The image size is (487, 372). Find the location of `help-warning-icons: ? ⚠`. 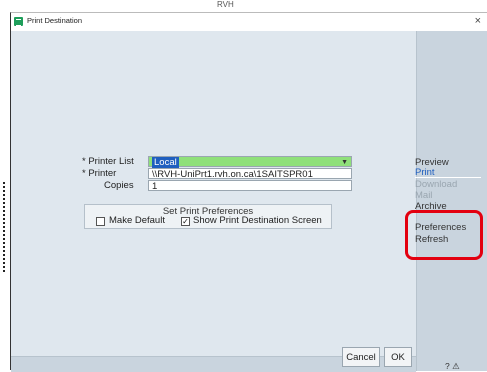

help-warning-icons: ? ⚠ is located at coordinates (452, 366).